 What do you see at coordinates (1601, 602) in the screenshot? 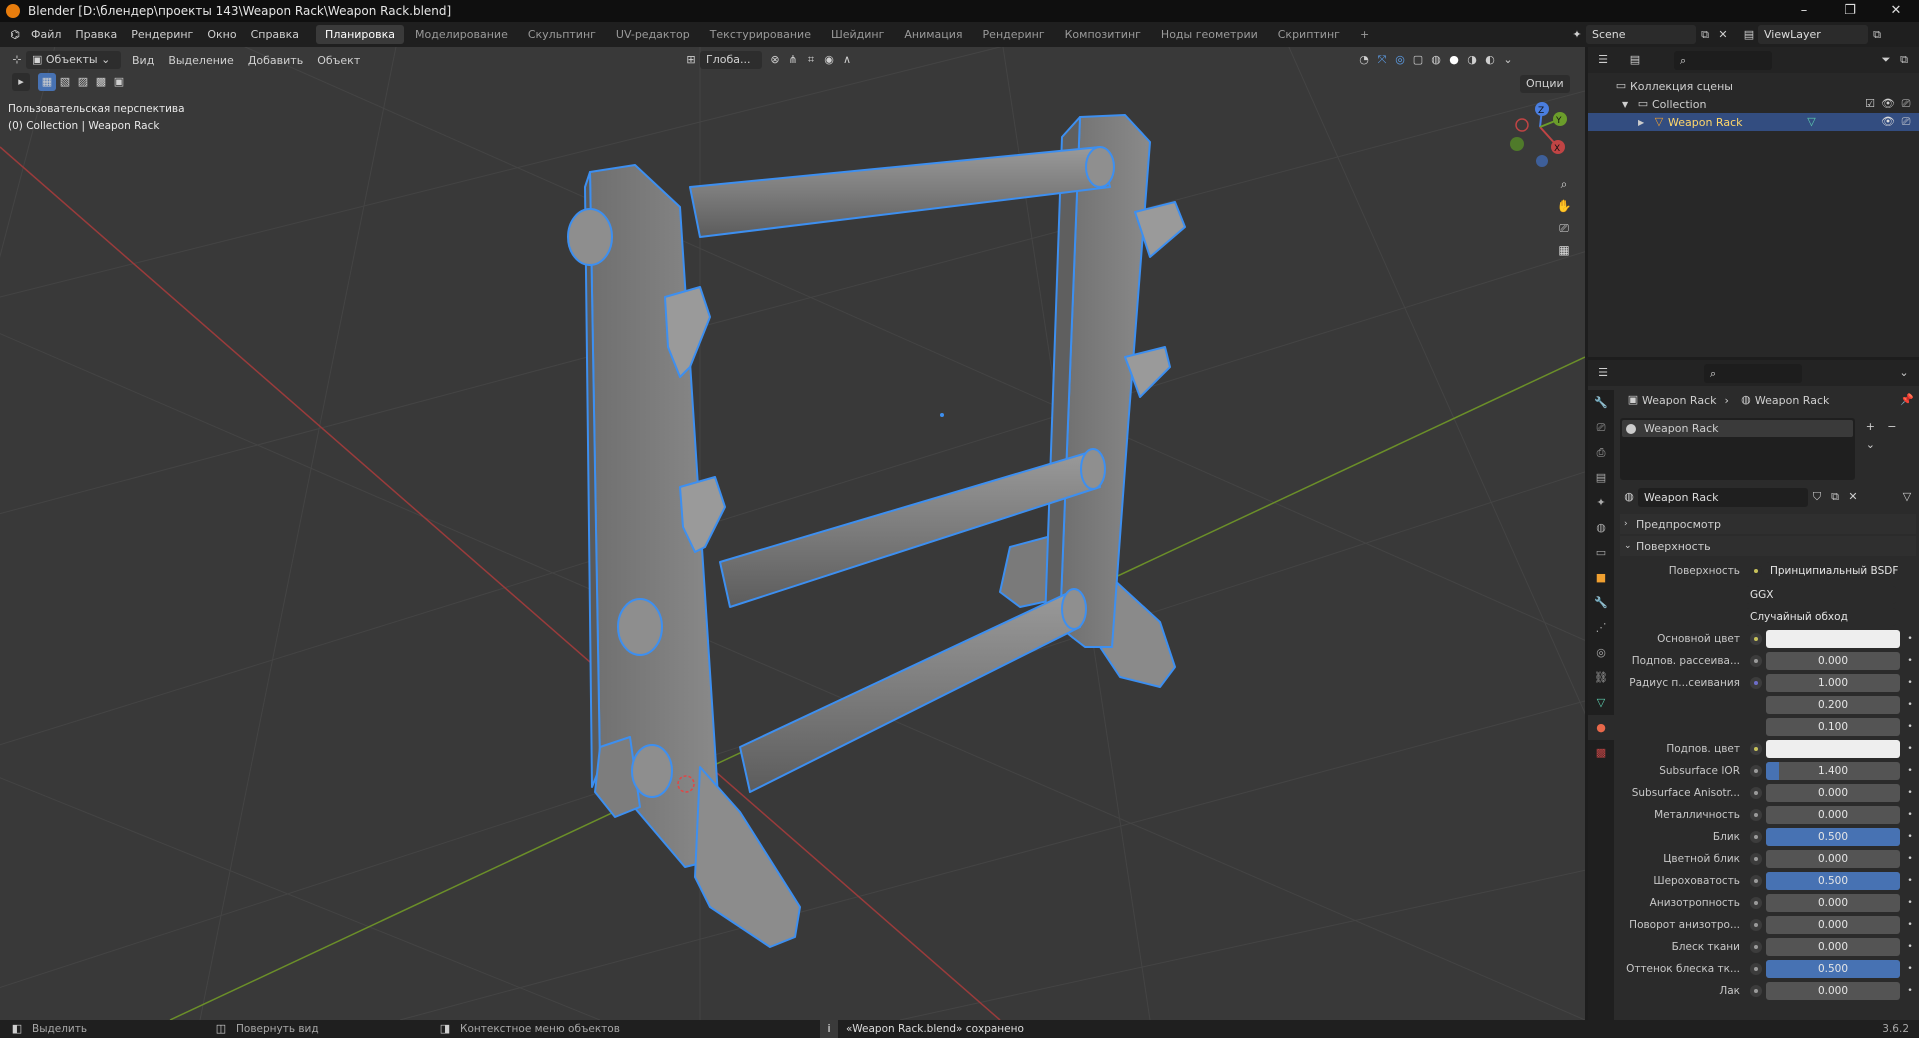
I see `modifier-tab-icon: 🔧` at bounding box center [1601, 602].